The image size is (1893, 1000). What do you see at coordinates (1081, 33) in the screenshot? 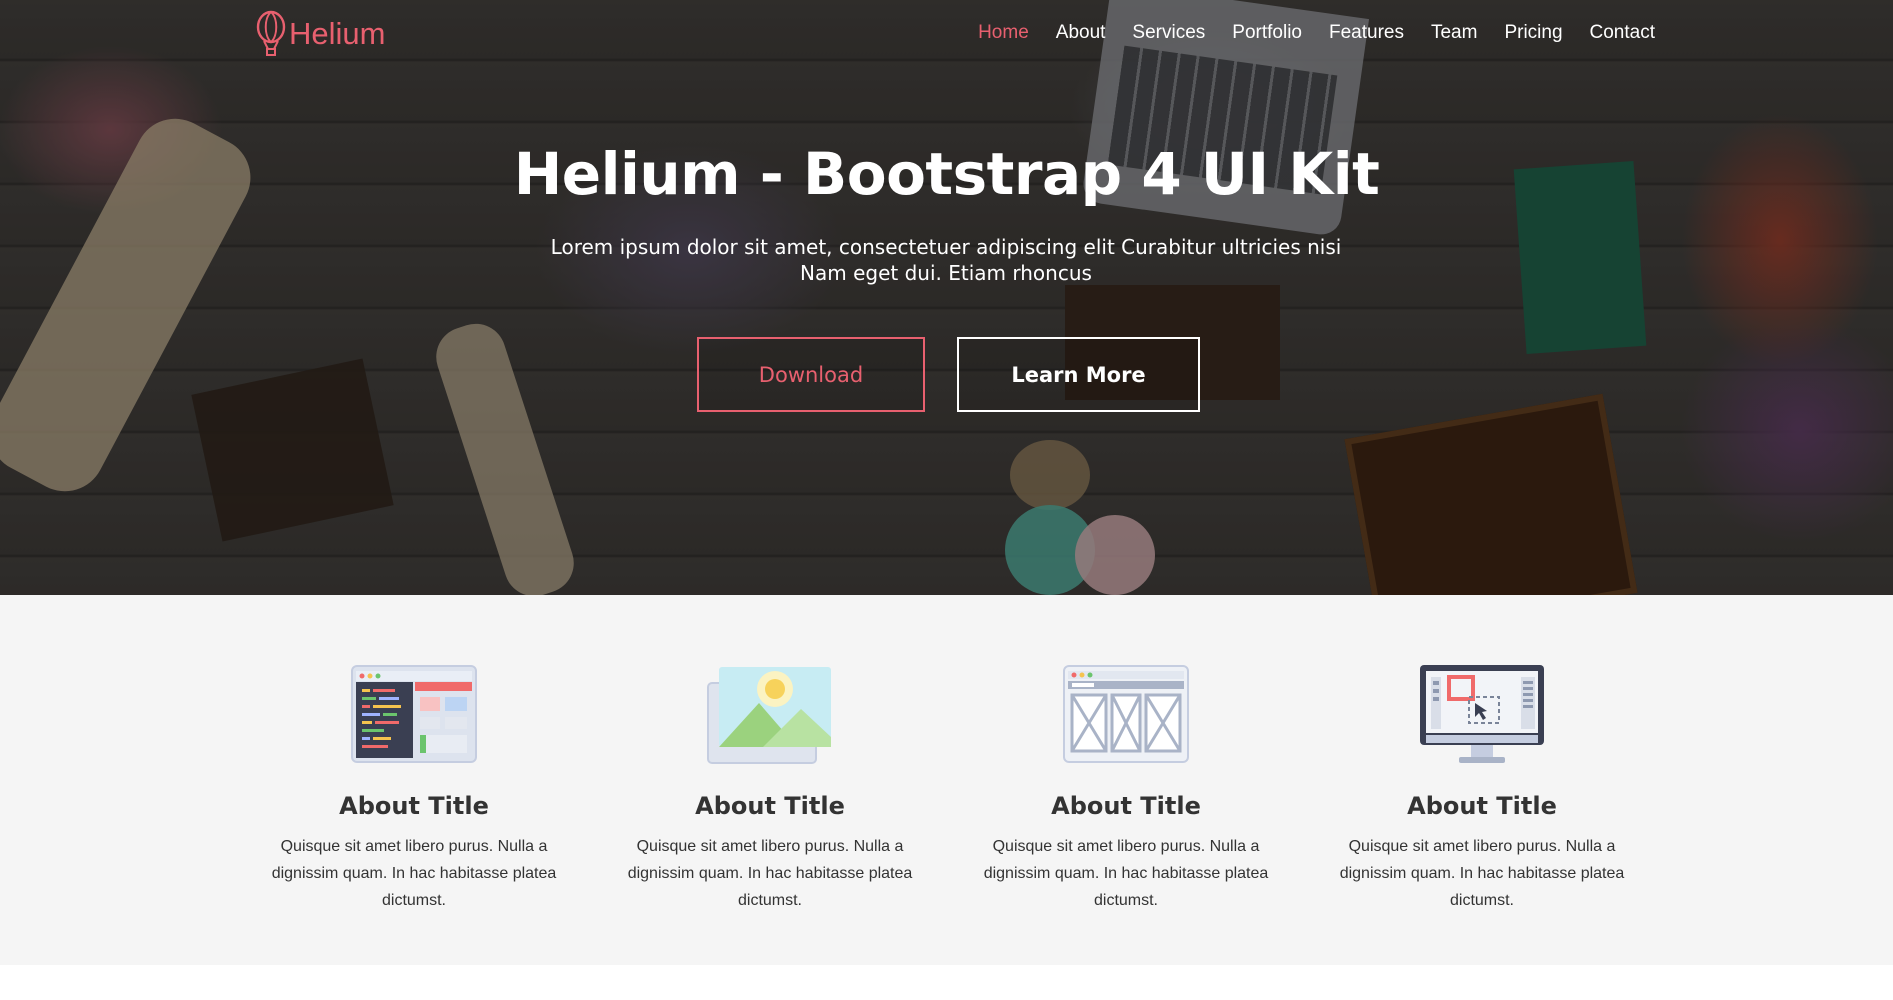
I see `nav-about: About` at bounding box center [1081, 33].